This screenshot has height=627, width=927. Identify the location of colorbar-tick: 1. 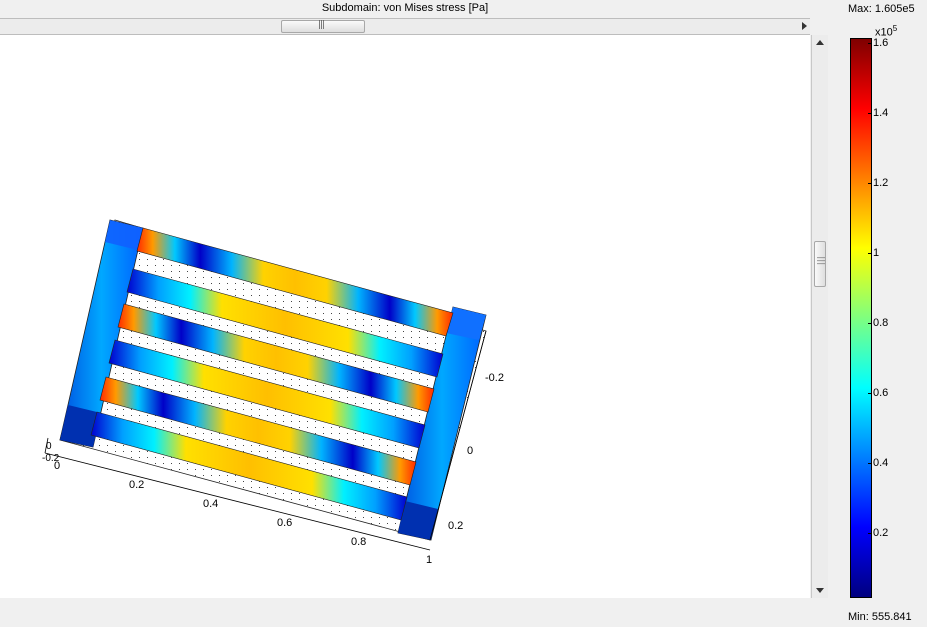
(873, 253).